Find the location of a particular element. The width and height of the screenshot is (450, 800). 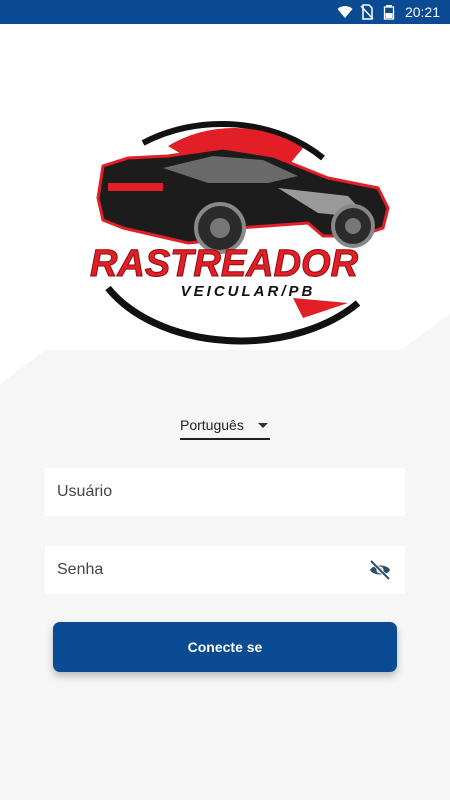

wifi-icon is located at coordinates (345, 12).